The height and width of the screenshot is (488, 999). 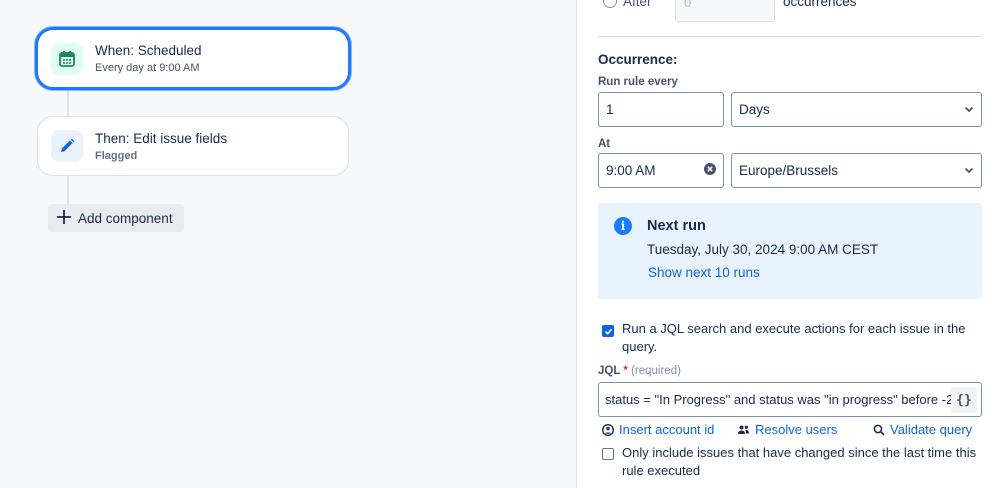 I want to click on jql-search-checkbox, so click(x=608, y=331).